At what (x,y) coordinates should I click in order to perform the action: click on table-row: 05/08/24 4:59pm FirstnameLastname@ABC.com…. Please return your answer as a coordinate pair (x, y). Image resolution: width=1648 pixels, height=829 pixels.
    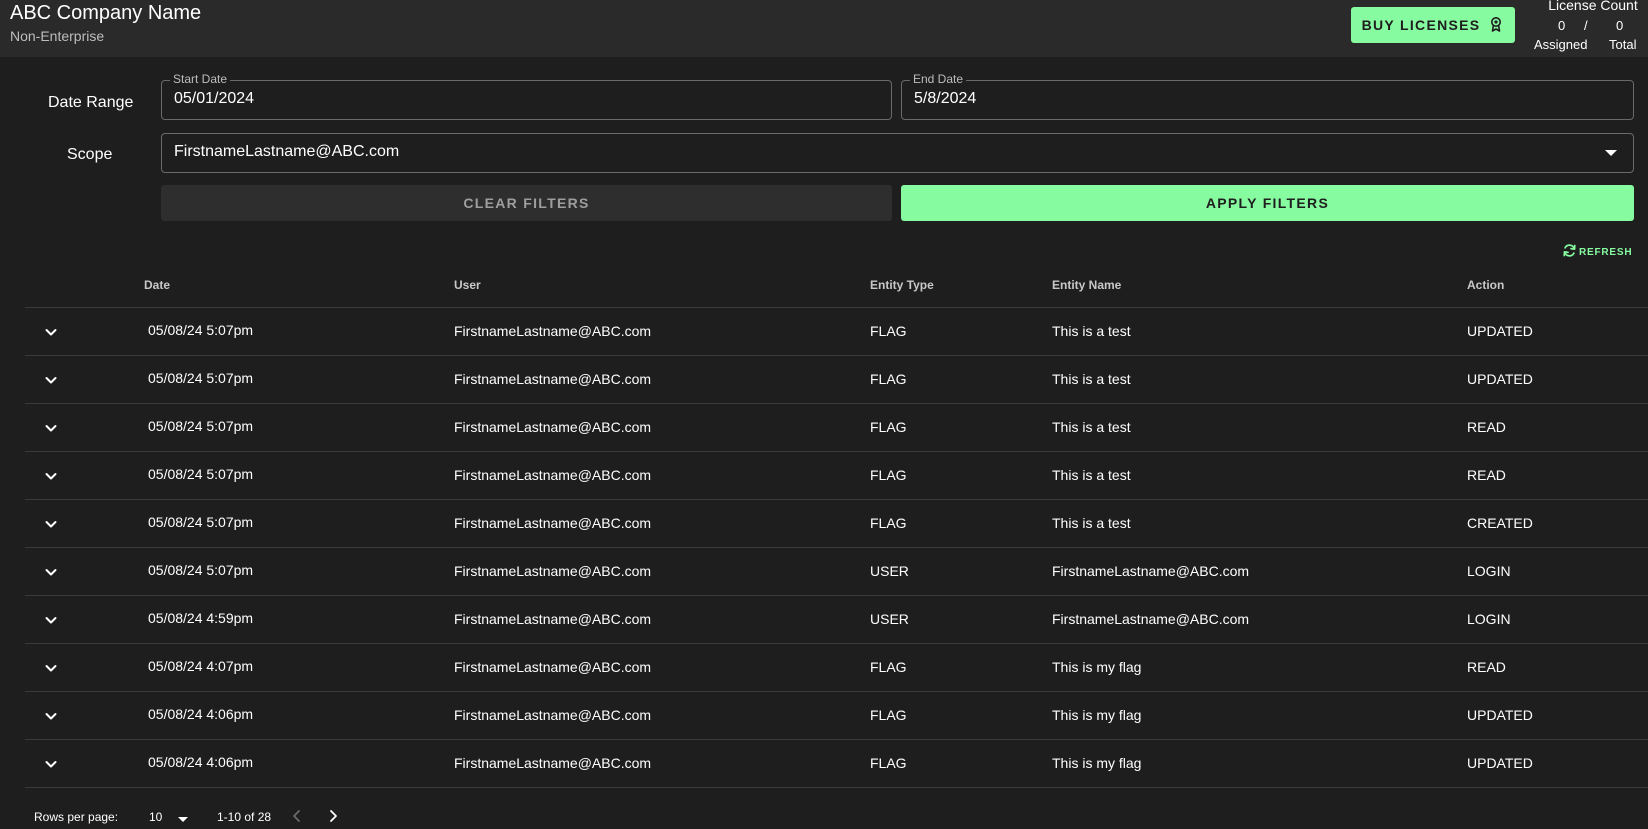
    Looking at the image, I should click on (836, 620).